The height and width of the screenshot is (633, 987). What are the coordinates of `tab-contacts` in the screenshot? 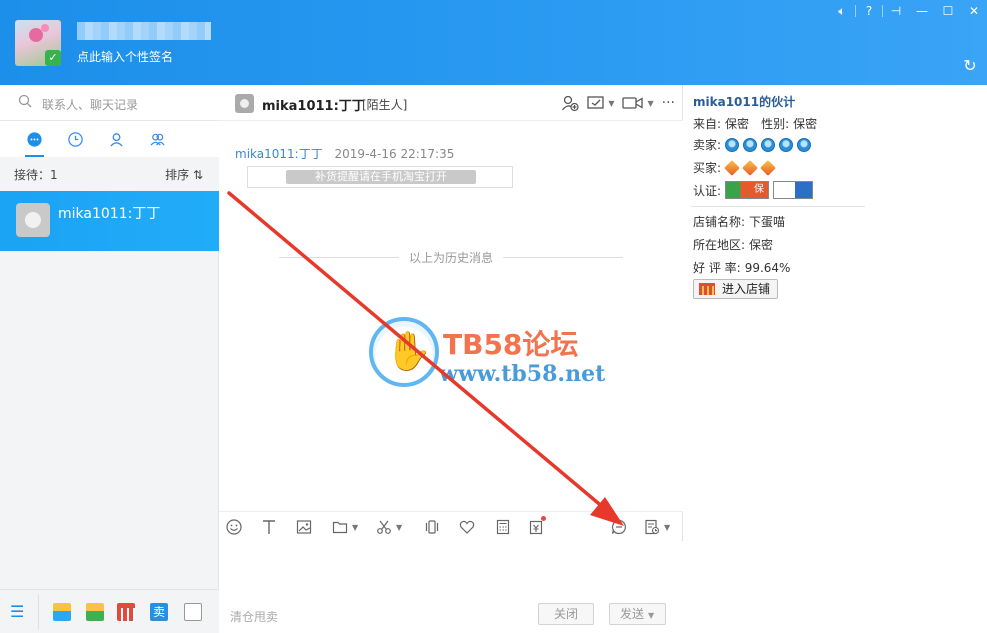 It's located at (116, 139).